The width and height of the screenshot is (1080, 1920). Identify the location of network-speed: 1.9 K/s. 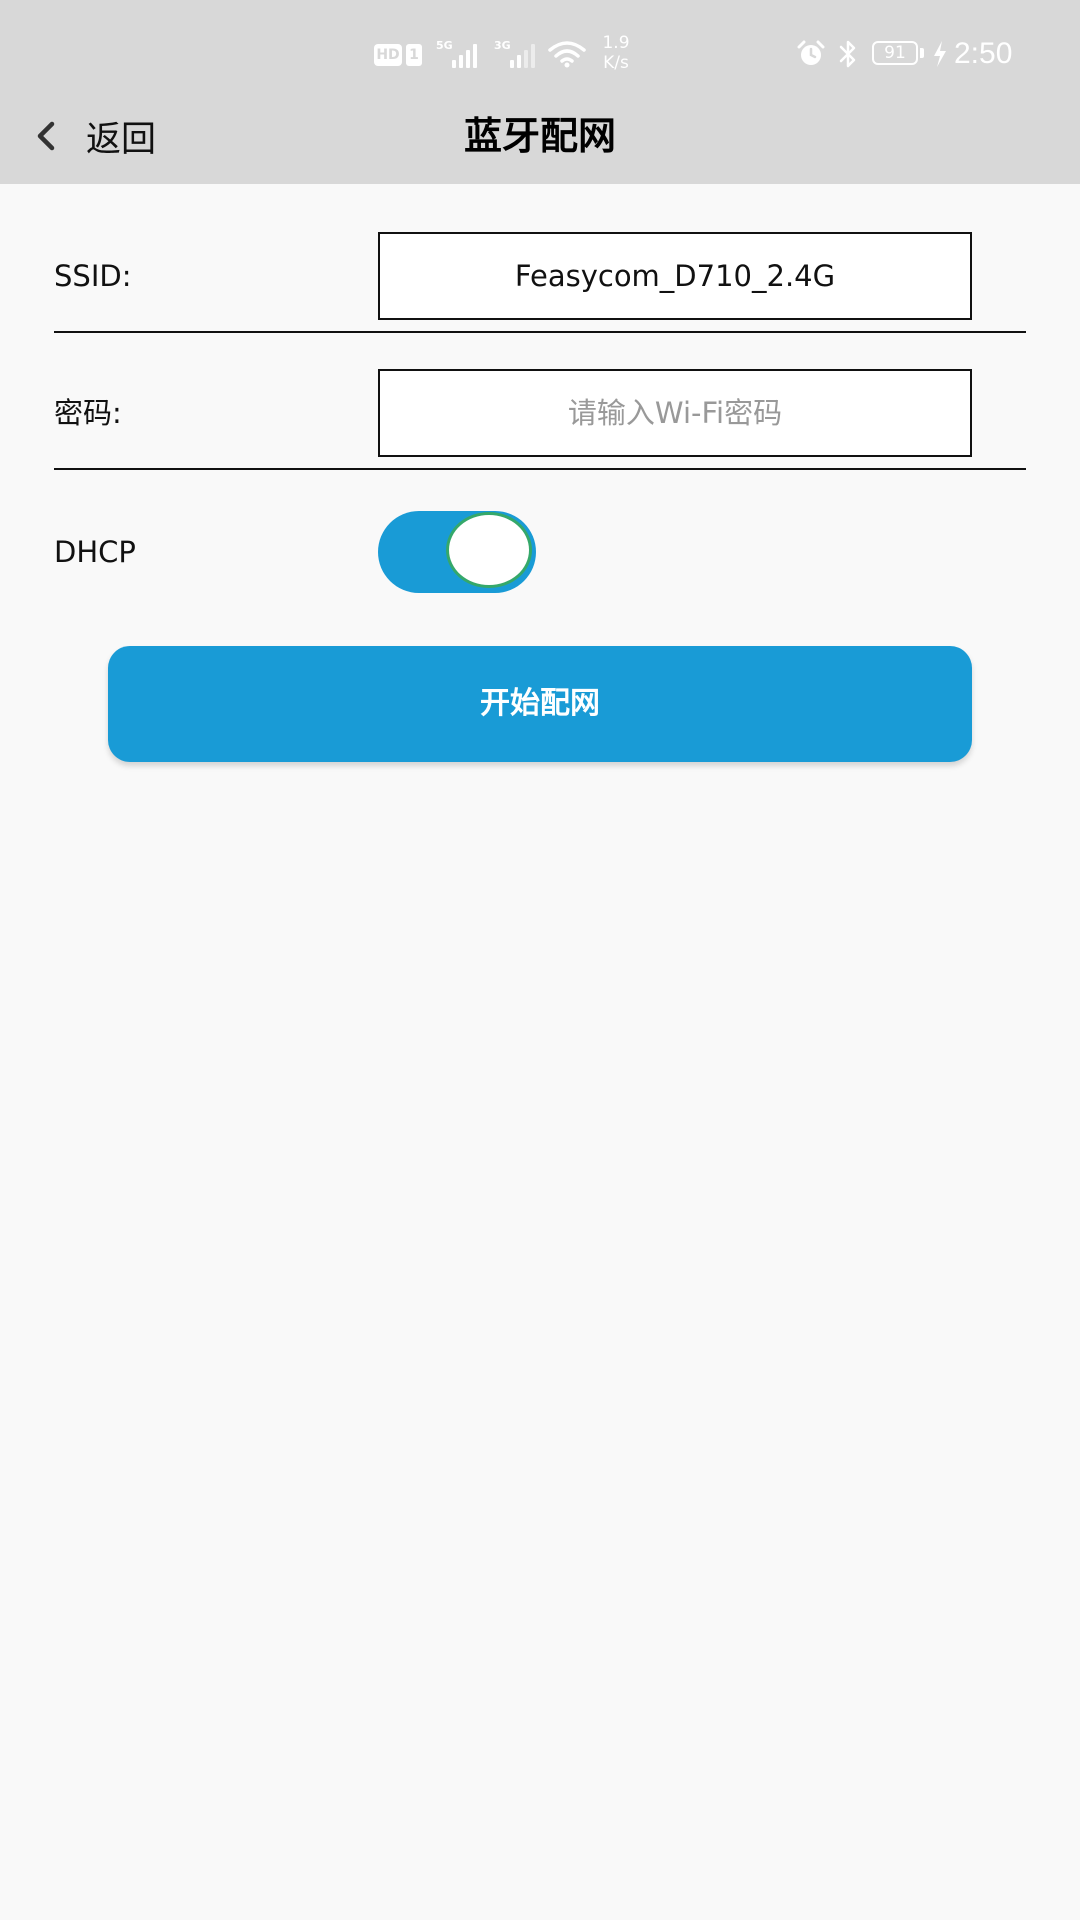
(616, 53).